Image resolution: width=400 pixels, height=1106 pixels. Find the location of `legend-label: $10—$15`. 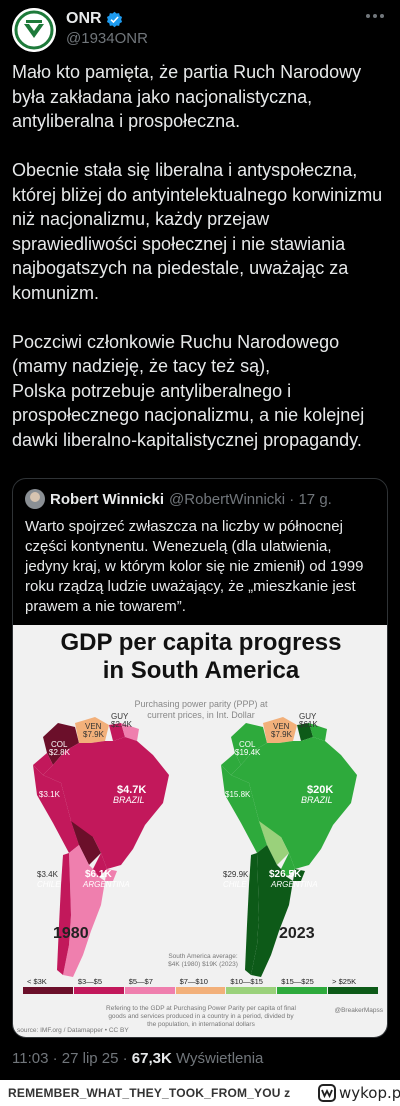

legend-label: $10—$15 is located at coordinates (246, 981).